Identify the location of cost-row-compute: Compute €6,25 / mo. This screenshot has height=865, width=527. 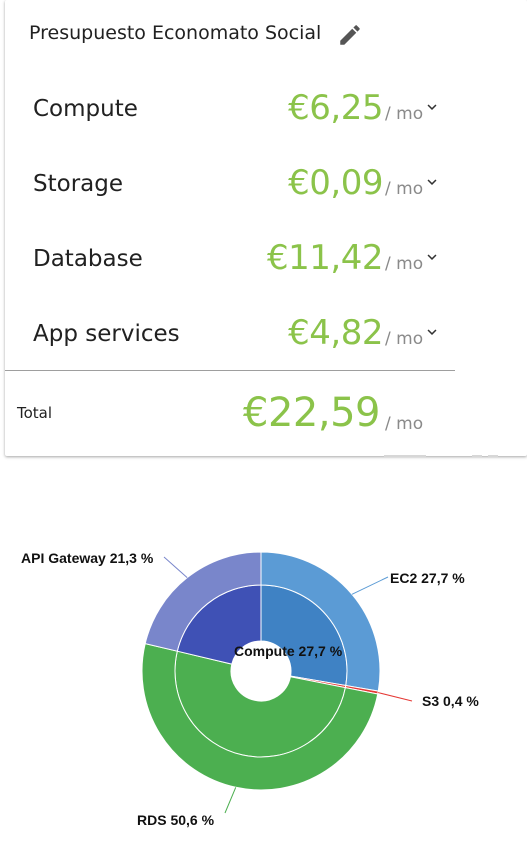
(230, 116).